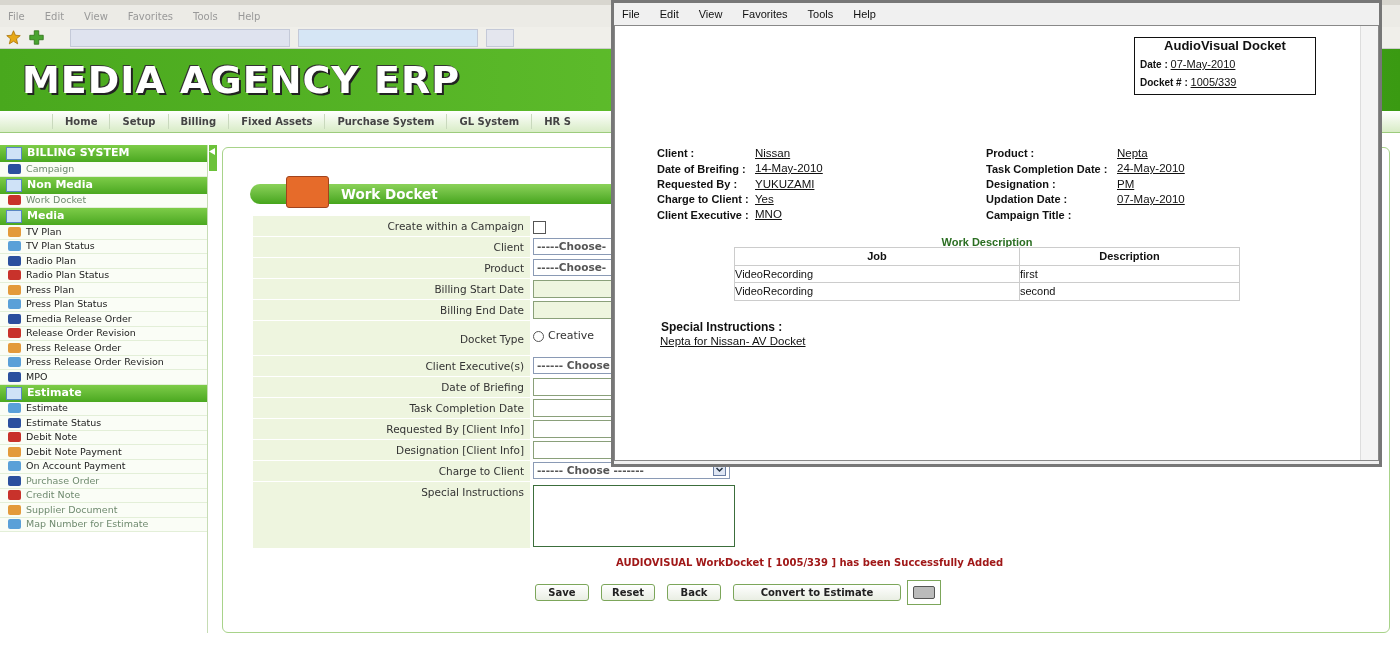 The width and height of the screenshot is (1400, 650). Describe the element at coordinates (634, 516) in the screenshot. I see `text-area` at that location.